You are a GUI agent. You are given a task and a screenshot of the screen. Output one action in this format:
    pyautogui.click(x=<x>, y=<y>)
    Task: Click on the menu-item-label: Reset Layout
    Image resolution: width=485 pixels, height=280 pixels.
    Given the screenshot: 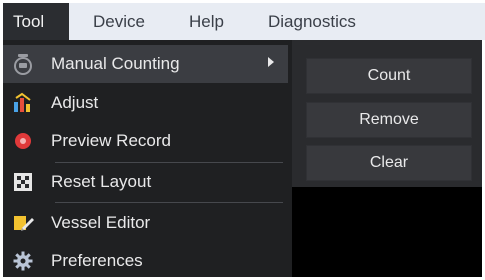 What is the action you would take?
    pyautogui.click(x=101, y=181)
    